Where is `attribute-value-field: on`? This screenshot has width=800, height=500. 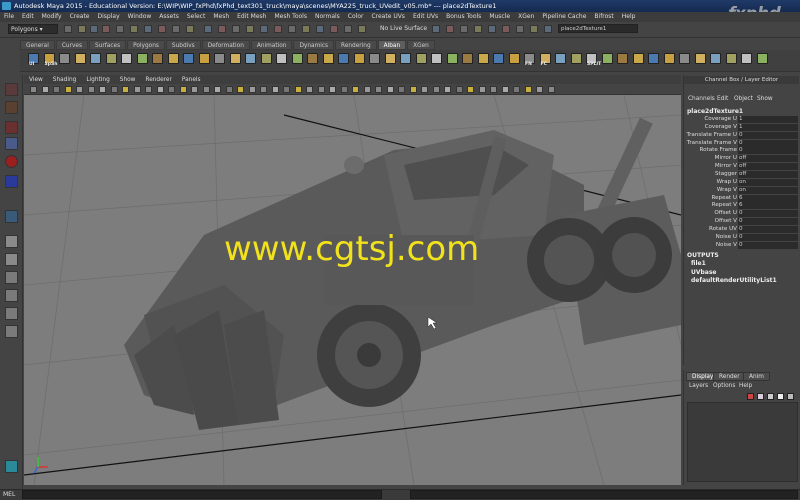
attribute-value-field: on is located at coordinates (768, 182).